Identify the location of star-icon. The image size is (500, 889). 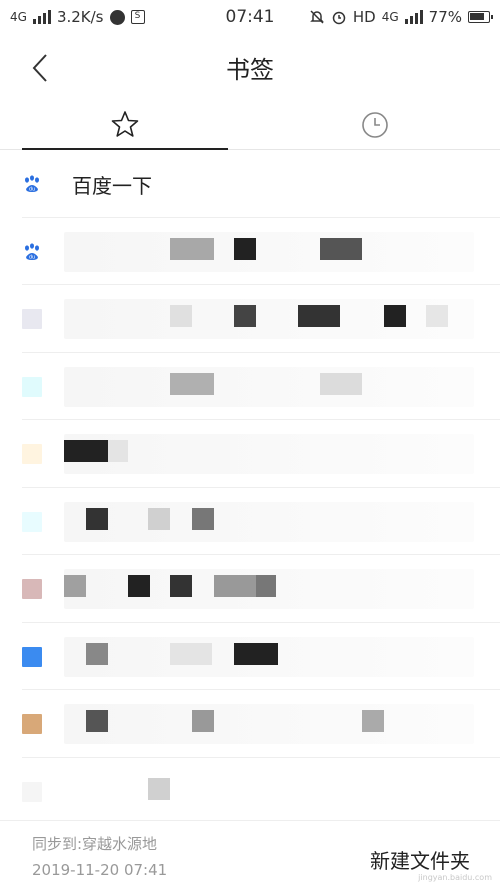
(125, 124).